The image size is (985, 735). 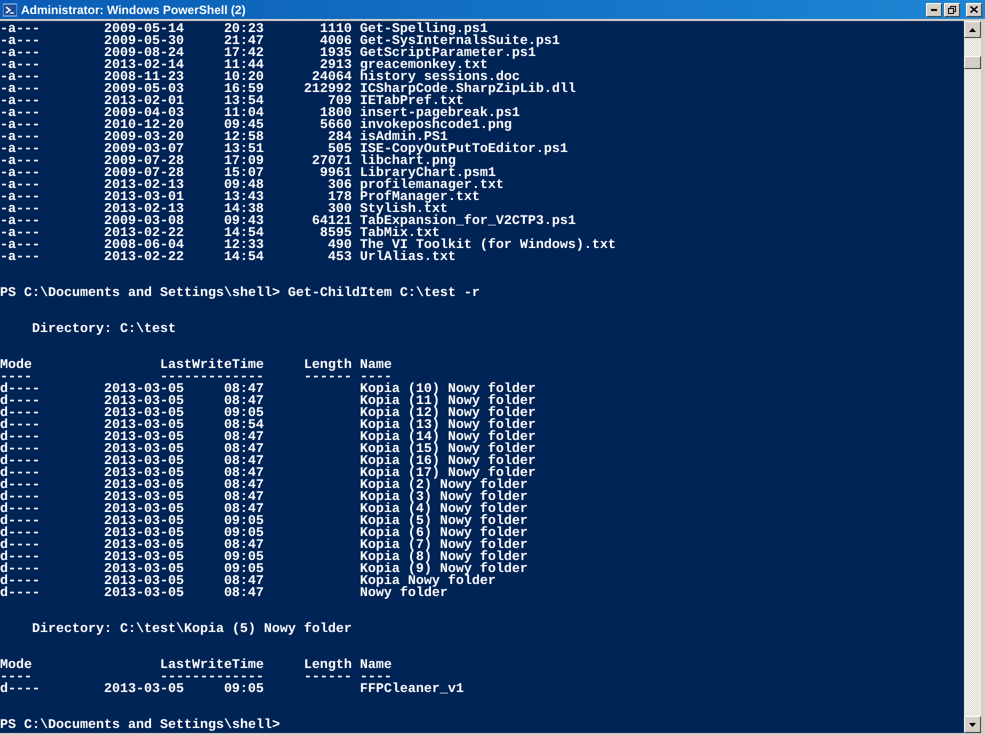 I want to click on name-cell: insert-pagebreak.ps1, so click(x=440, y=114).